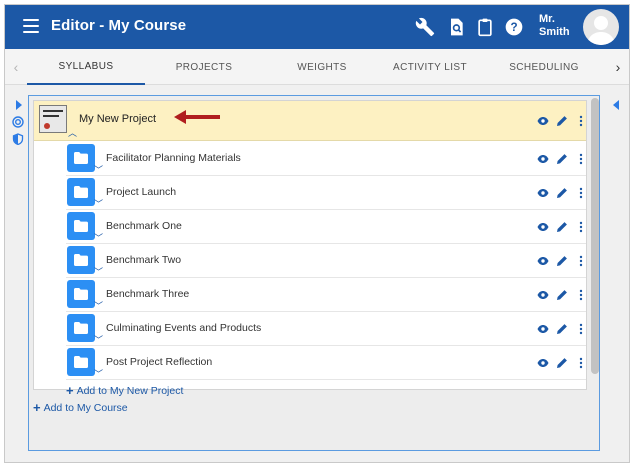 Image resolution: width=634 pixels, height=467 pixels. Describe the element at coordinates (554, 25) in the screenshot. I see `user-name: Mr. Smith` at that location.